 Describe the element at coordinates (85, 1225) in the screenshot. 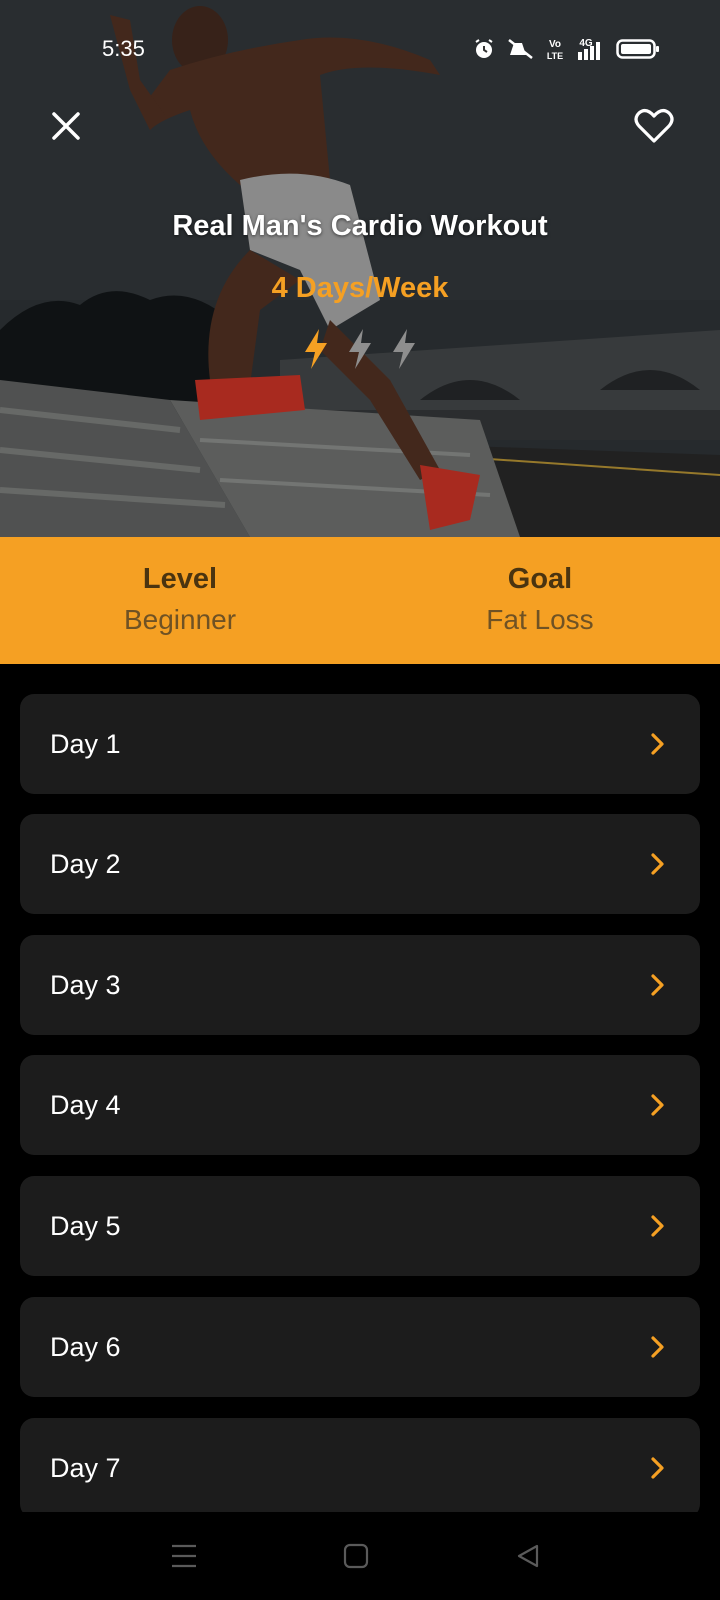

I see `day-label: Day 5` at that location.